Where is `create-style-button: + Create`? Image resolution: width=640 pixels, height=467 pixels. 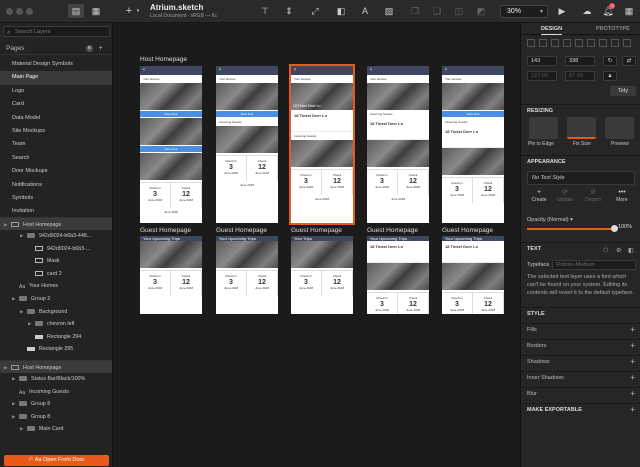 create-style-button: + Create is located at coordinates (539, 195).